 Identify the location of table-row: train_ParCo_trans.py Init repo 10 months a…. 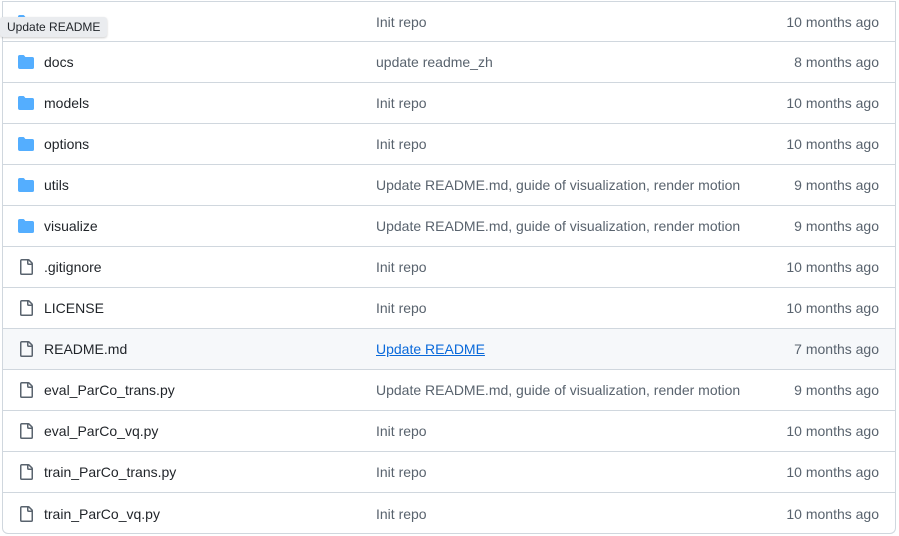
(449, 472).